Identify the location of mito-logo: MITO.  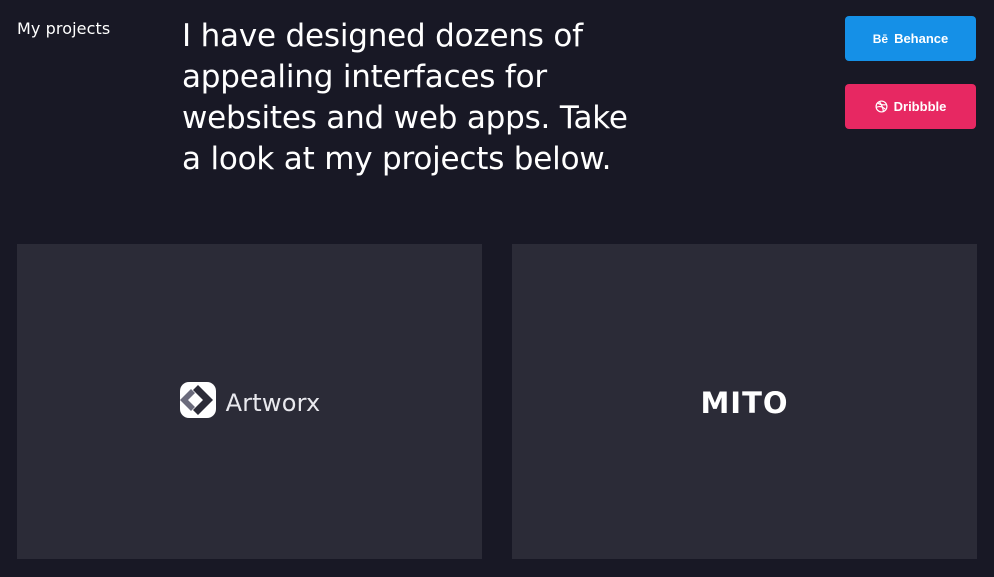
(744, 402).